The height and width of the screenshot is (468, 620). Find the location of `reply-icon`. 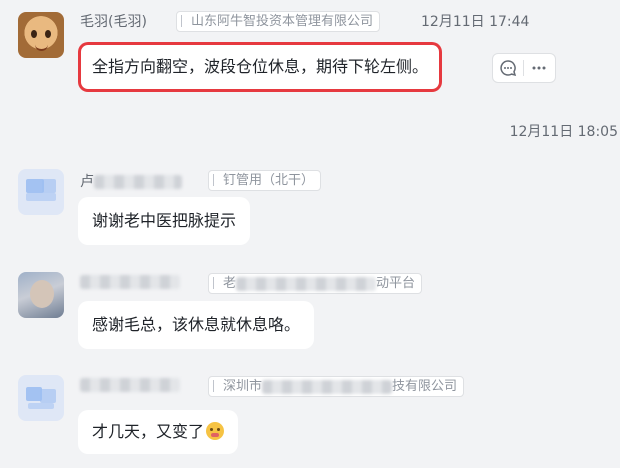

reply-icon is located at coordinates (508, 68).